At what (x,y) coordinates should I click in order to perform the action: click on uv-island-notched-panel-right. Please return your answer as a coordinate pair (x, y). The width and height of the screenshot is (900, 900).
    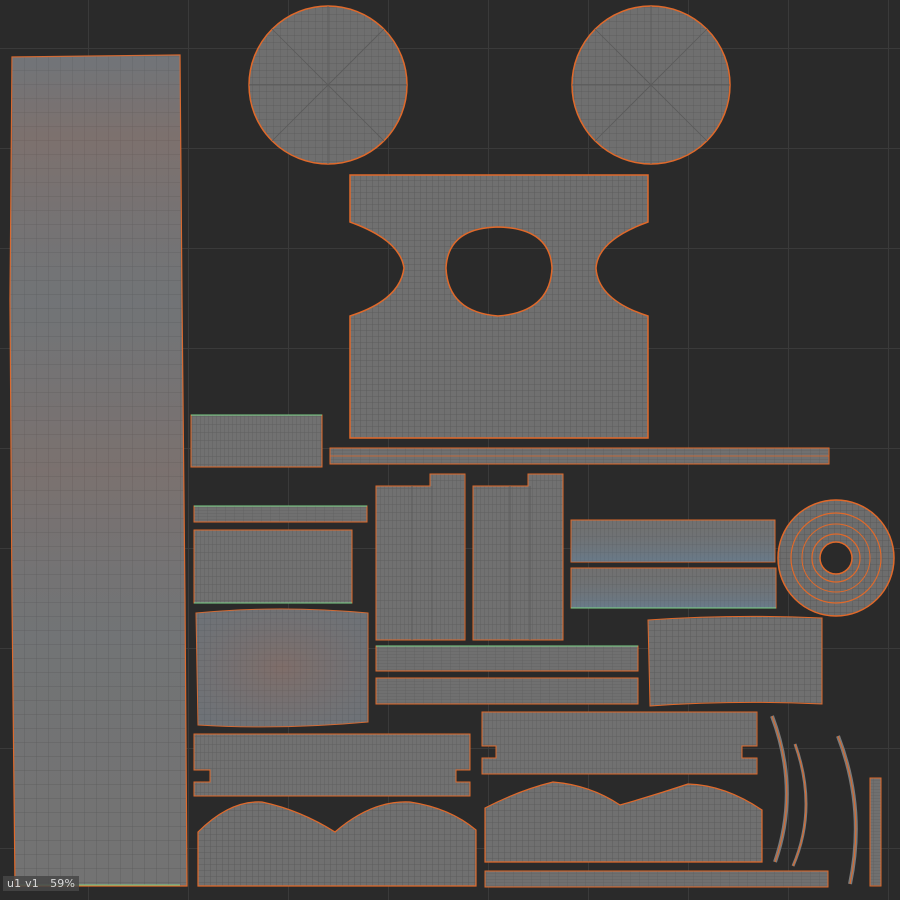
    Looking at the image, I should click on (619, 743).